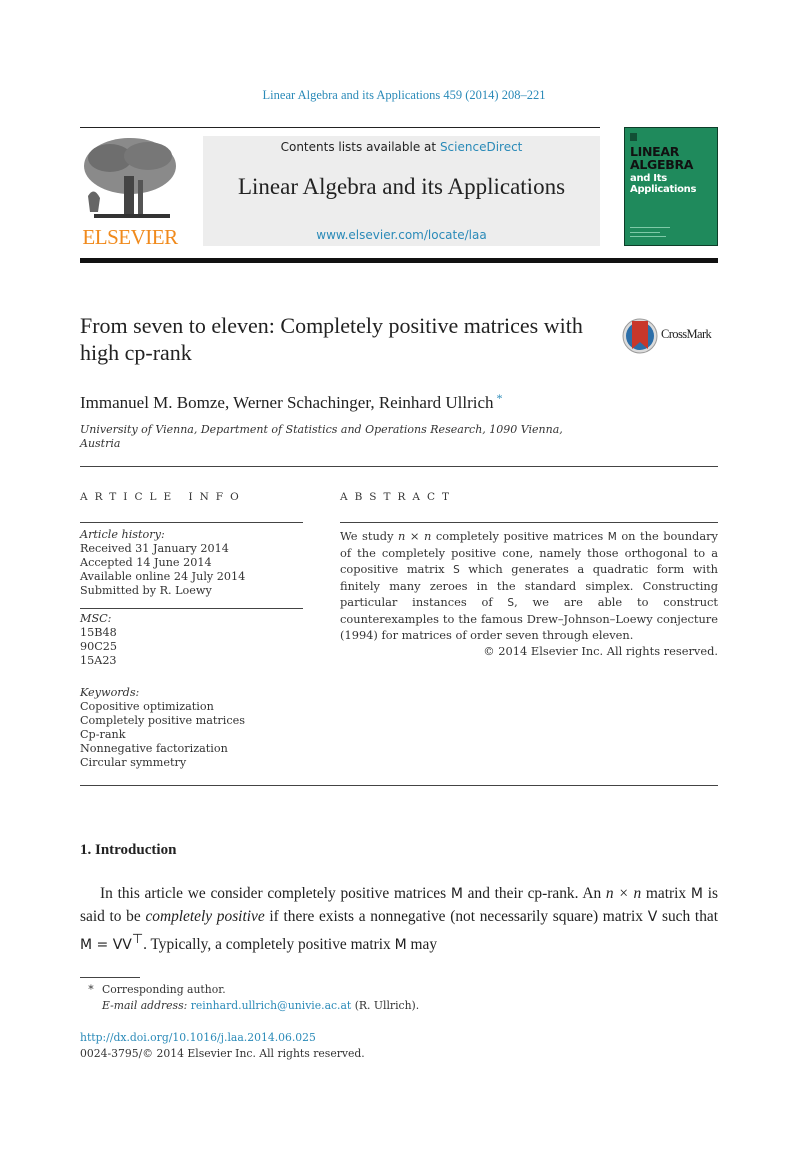 This screenshot has height=1162, width=808. Describe the element at coordinates (401, 186) in the screenshot. I see `journal-name: Linear Algebra and its Applications` at that location.